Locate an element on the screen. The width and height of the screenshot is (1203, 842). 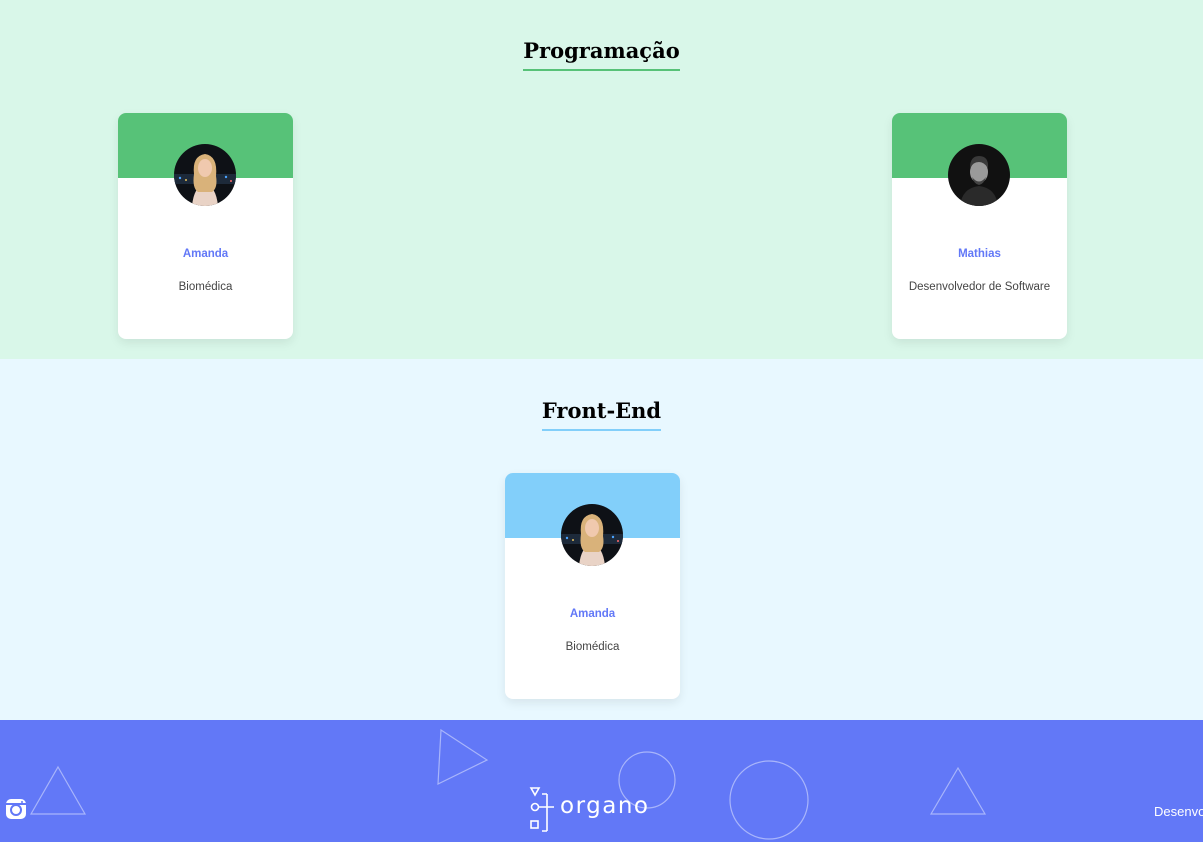
team-title: Programação is located at coordinates (601, 54).